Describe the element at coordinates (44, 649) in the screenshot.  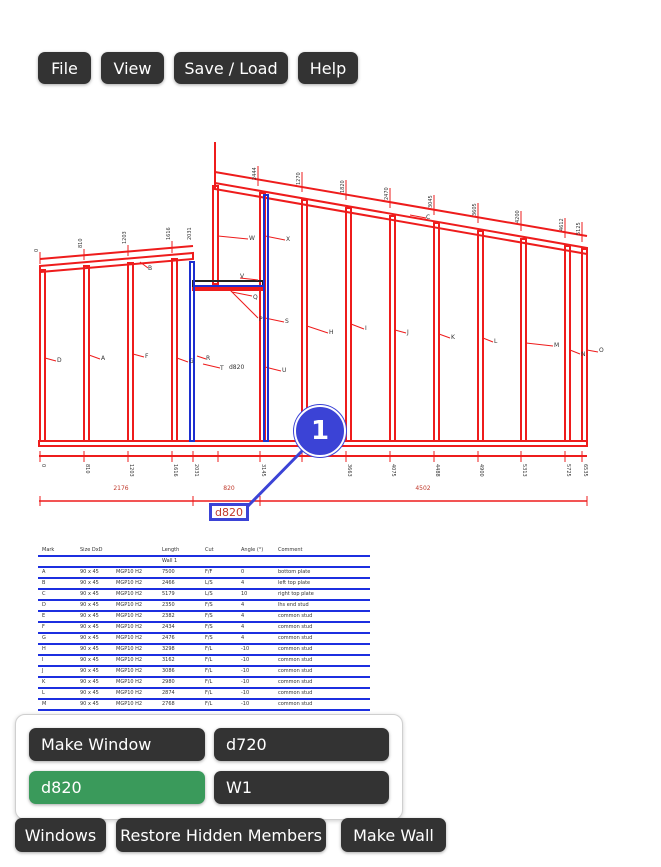
I see `table-cell: H` at that location.